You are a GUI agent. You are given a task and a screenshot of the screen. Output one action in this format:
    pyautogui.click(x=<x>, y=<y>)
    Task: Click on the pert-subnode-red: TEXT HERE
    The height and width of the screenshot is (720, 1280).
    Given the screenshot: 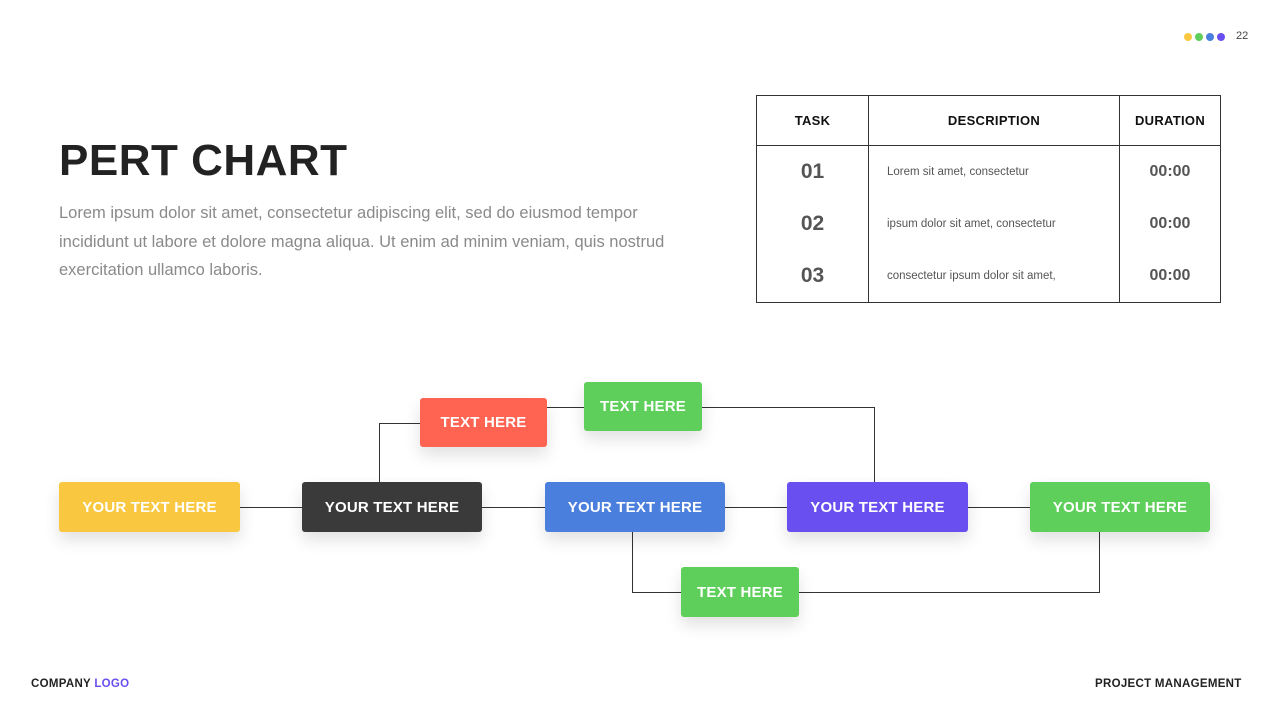 What is the action you would take?
    pyautogui.click(x=483, y=422)
    